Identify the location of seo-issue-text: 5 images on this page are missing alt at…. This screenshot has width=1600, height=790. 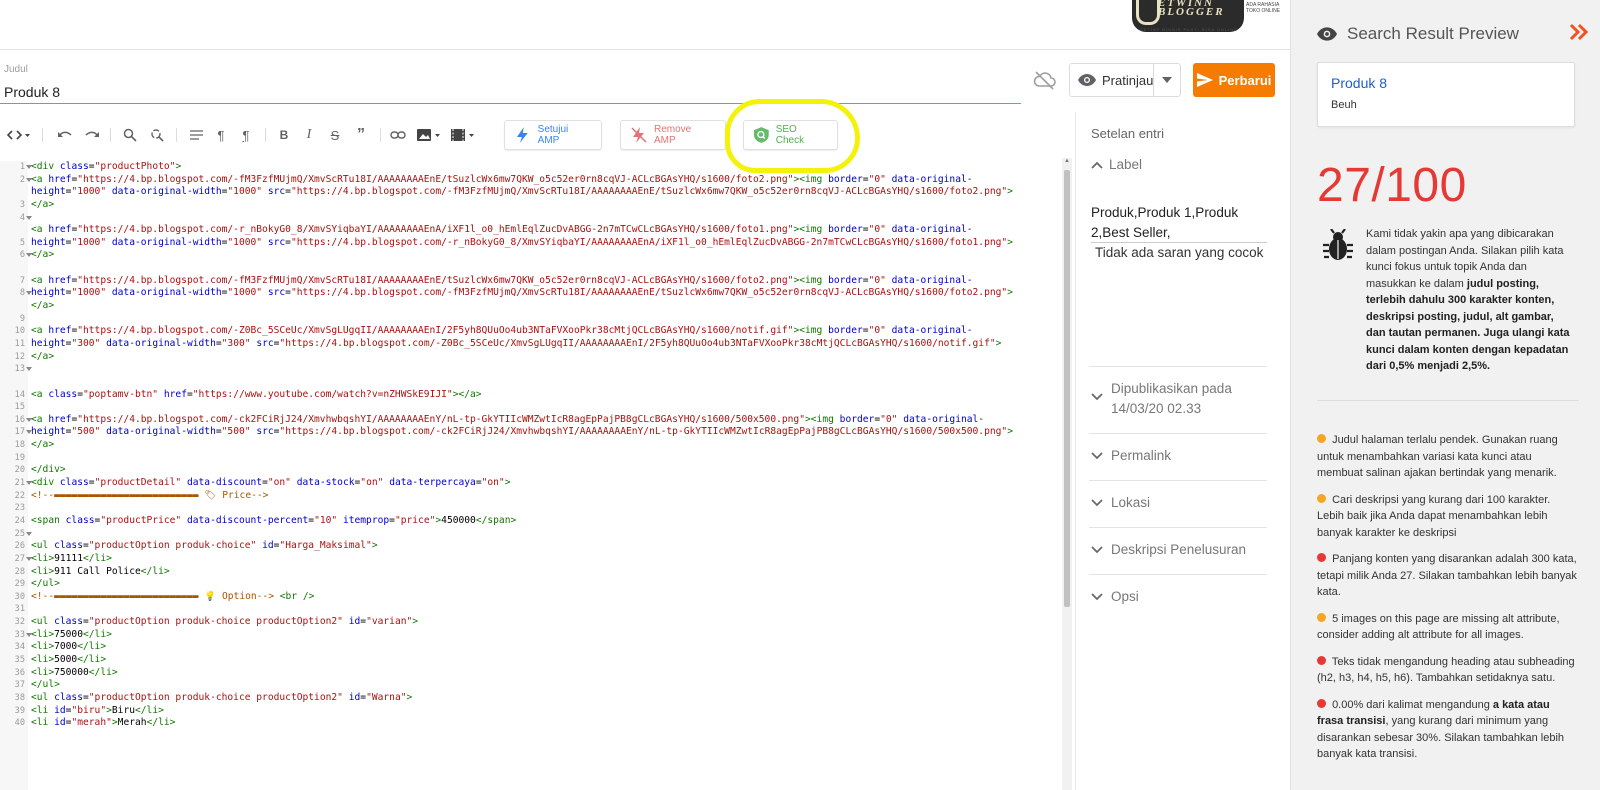
(1438, 627).